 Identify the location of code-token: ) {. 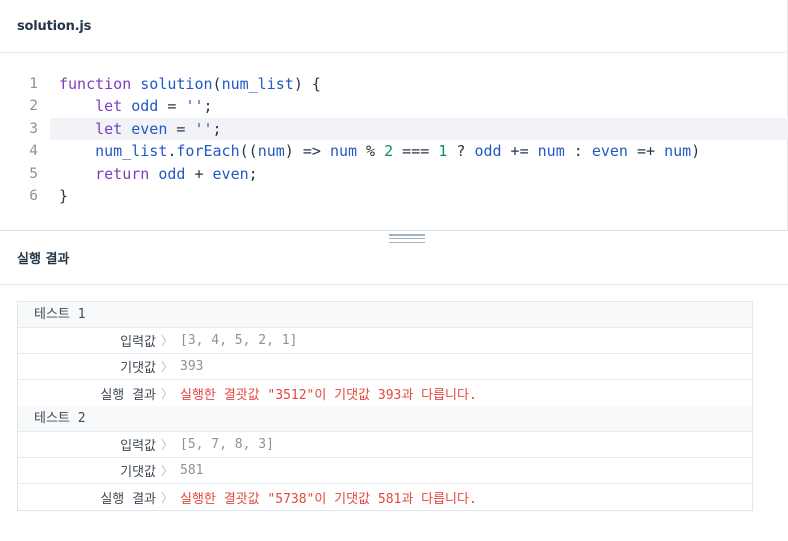
(307, 84).